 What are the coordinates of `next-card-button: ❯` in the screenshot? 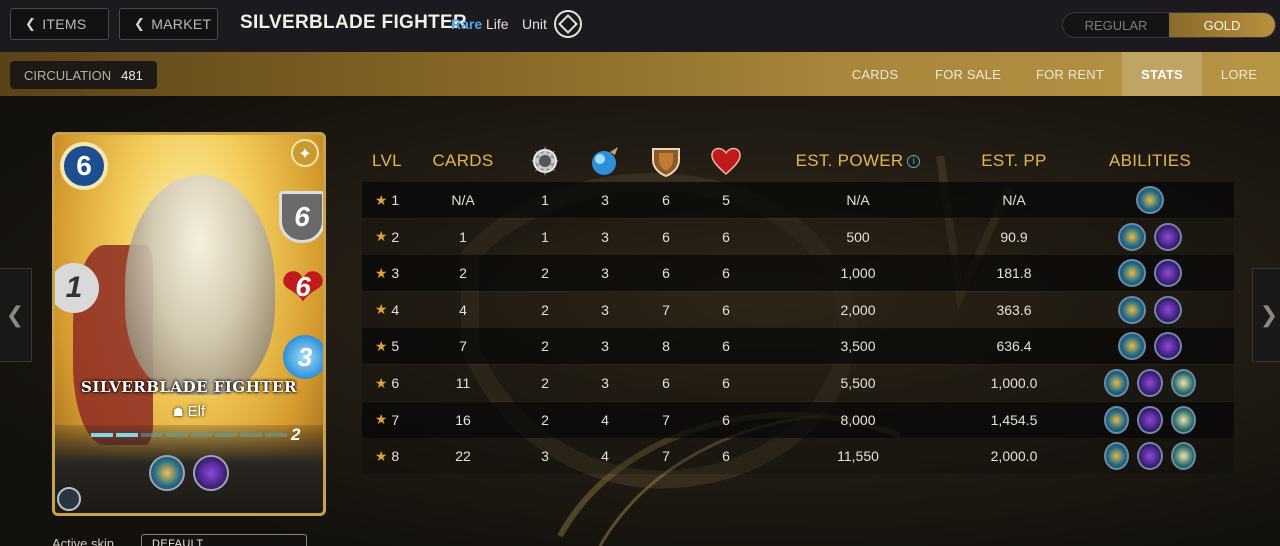 It's located at (1266, 315).